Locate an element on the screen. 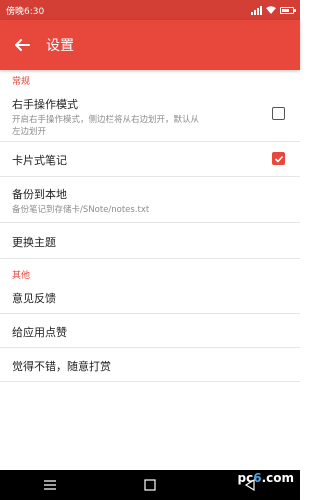  setting-title: 备份到本地 is located at coordinates (39, 194).